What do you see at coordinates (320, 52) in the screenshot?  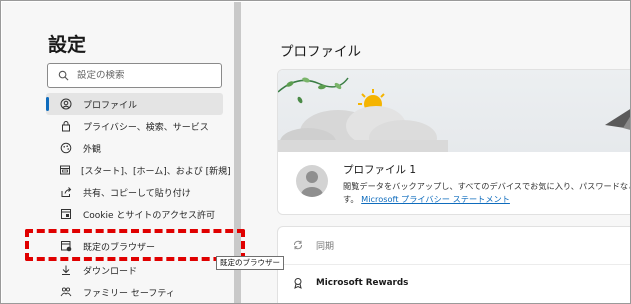 I see `page-title: プロファイル` at bounding box center [320, 52].